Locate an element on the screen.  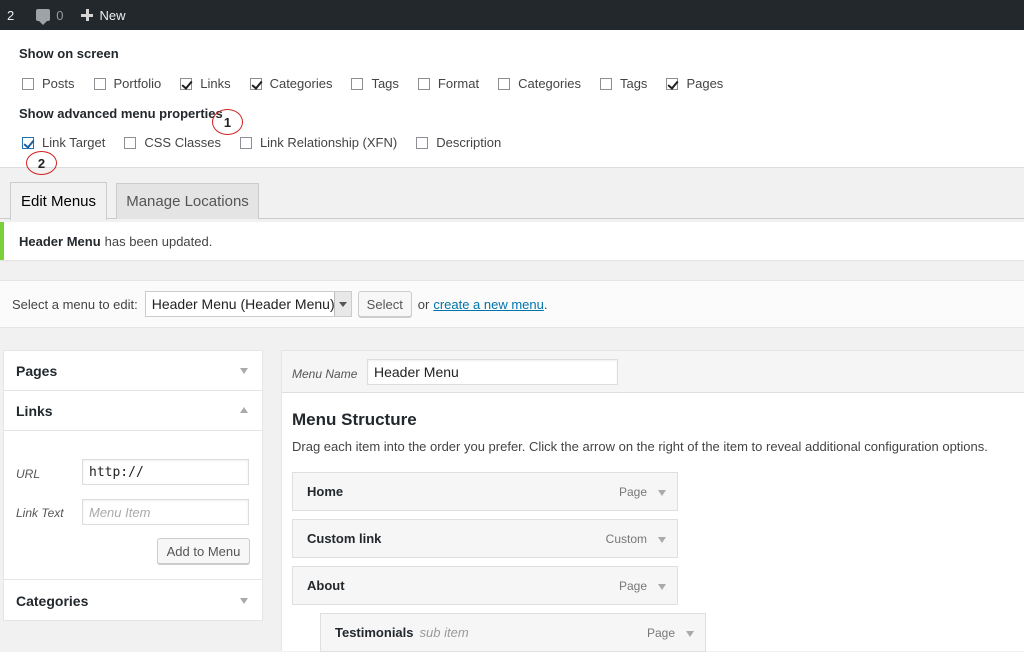
menu-item-about: About Page is located at coordinates (485, 585).